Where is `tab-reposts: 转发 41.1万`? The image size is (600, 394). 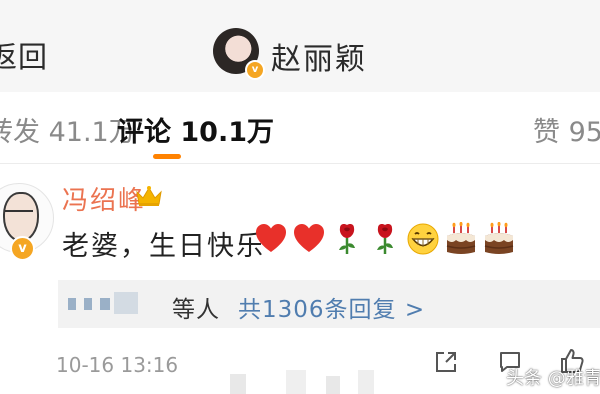 tab-reposts: 转发 41.1万 is located at coordinates (68, 129).